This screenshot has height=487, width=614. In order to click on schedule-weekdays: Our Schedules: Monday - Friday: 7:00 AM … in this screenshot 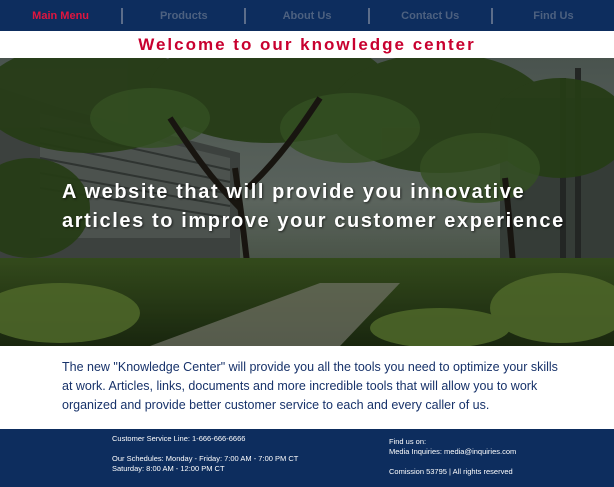, I will do `click(205, 458)`.